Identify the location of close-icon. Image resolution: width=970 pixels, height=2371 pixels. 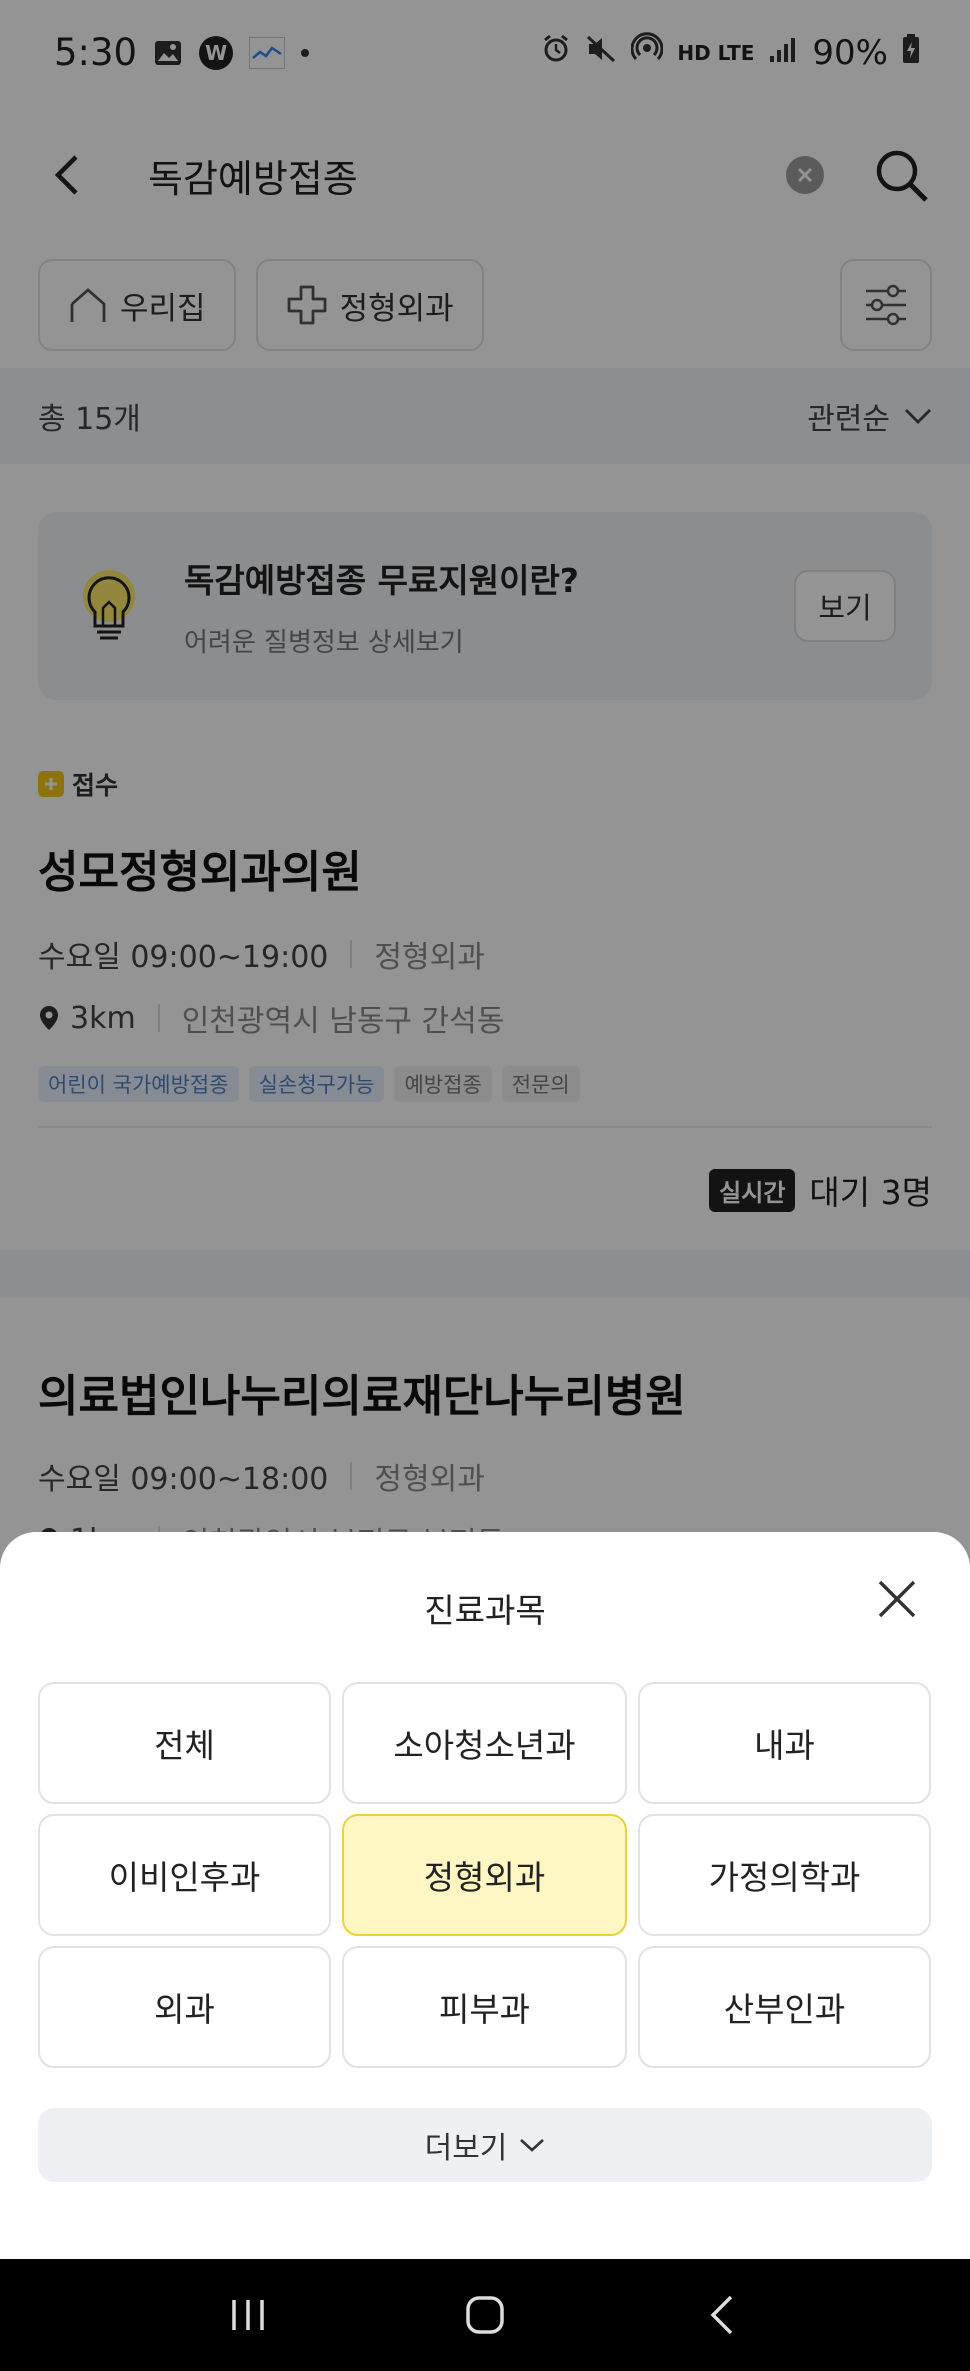
(897, 1599).